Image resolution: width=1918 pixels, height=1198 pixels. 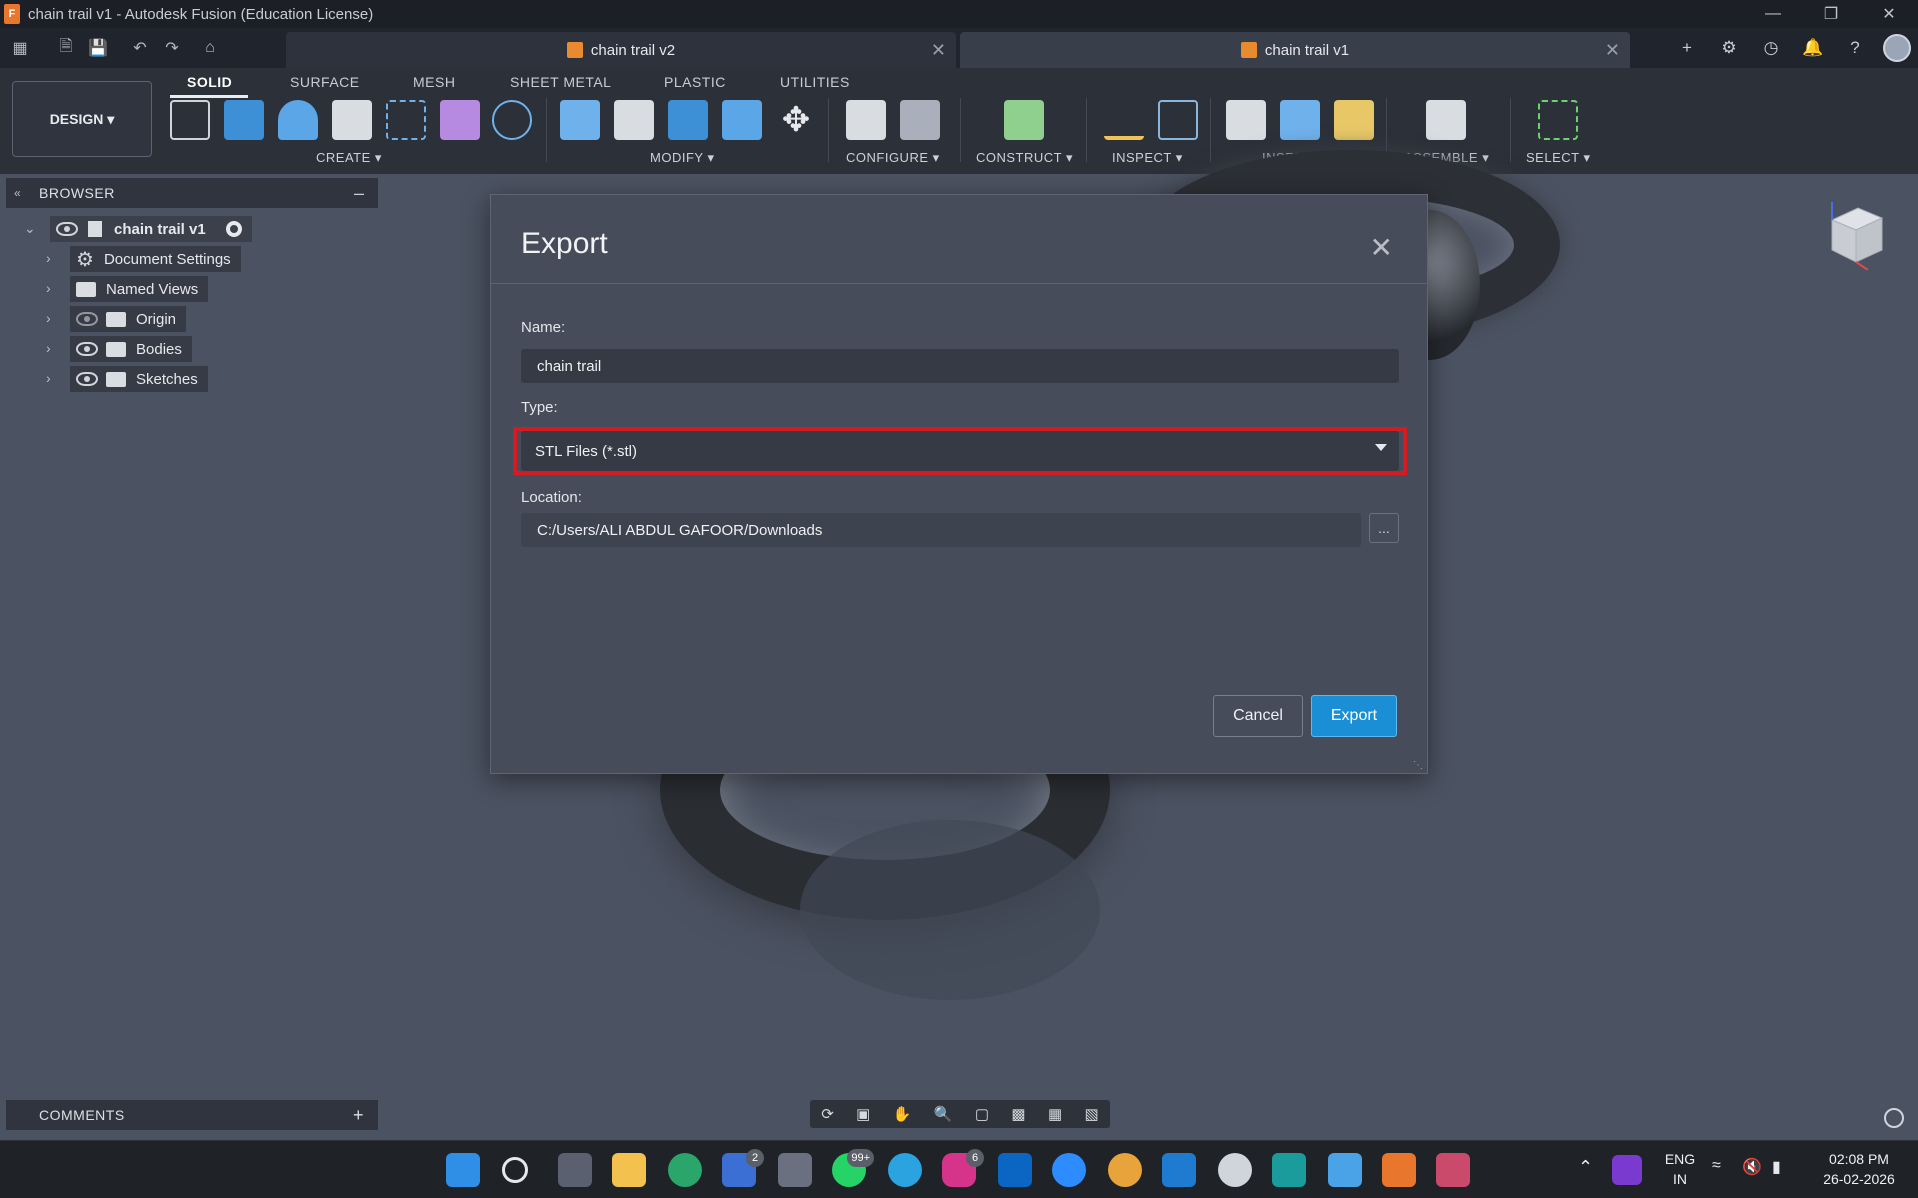 I want to click on pattern-icon, so click(x=406, y=120).